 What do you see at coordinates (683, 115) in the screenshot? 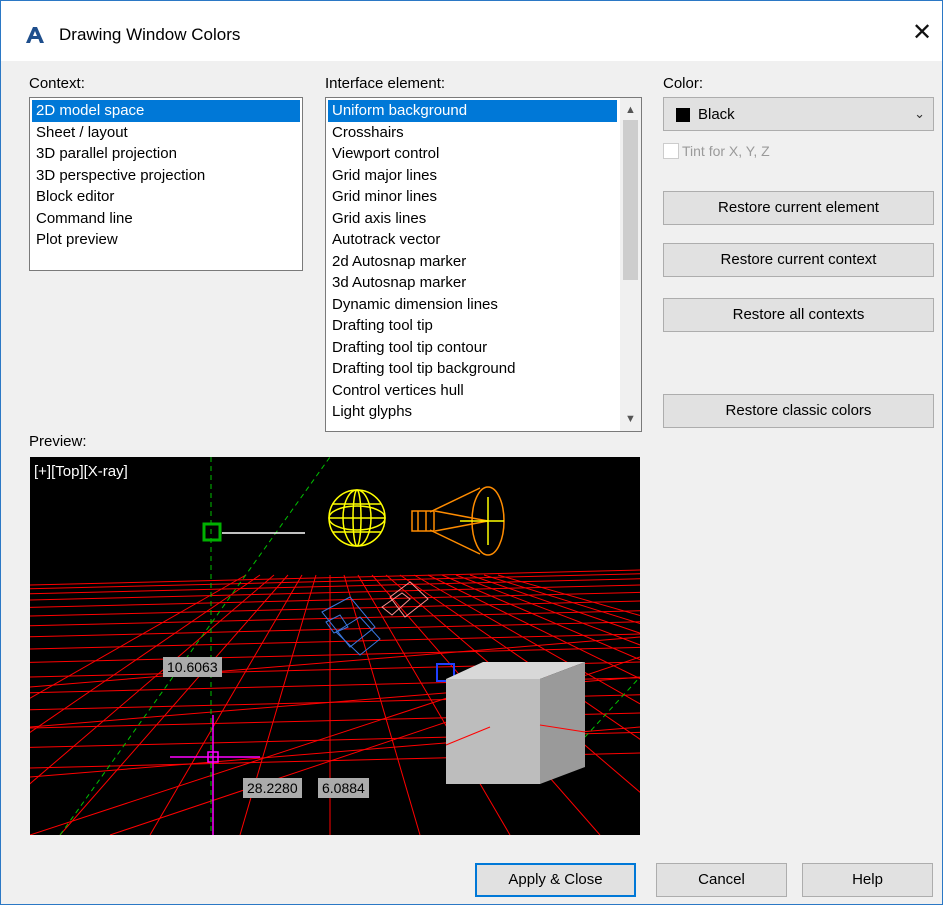
I see `color-swatch` at bounding box center [683, 115].